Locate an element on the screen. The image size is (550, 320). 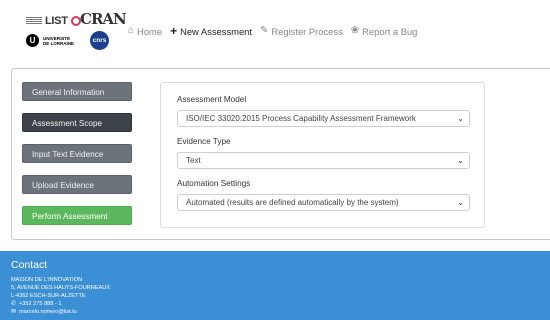
evidence-type-value: Text is located at coordinates (193, 160).